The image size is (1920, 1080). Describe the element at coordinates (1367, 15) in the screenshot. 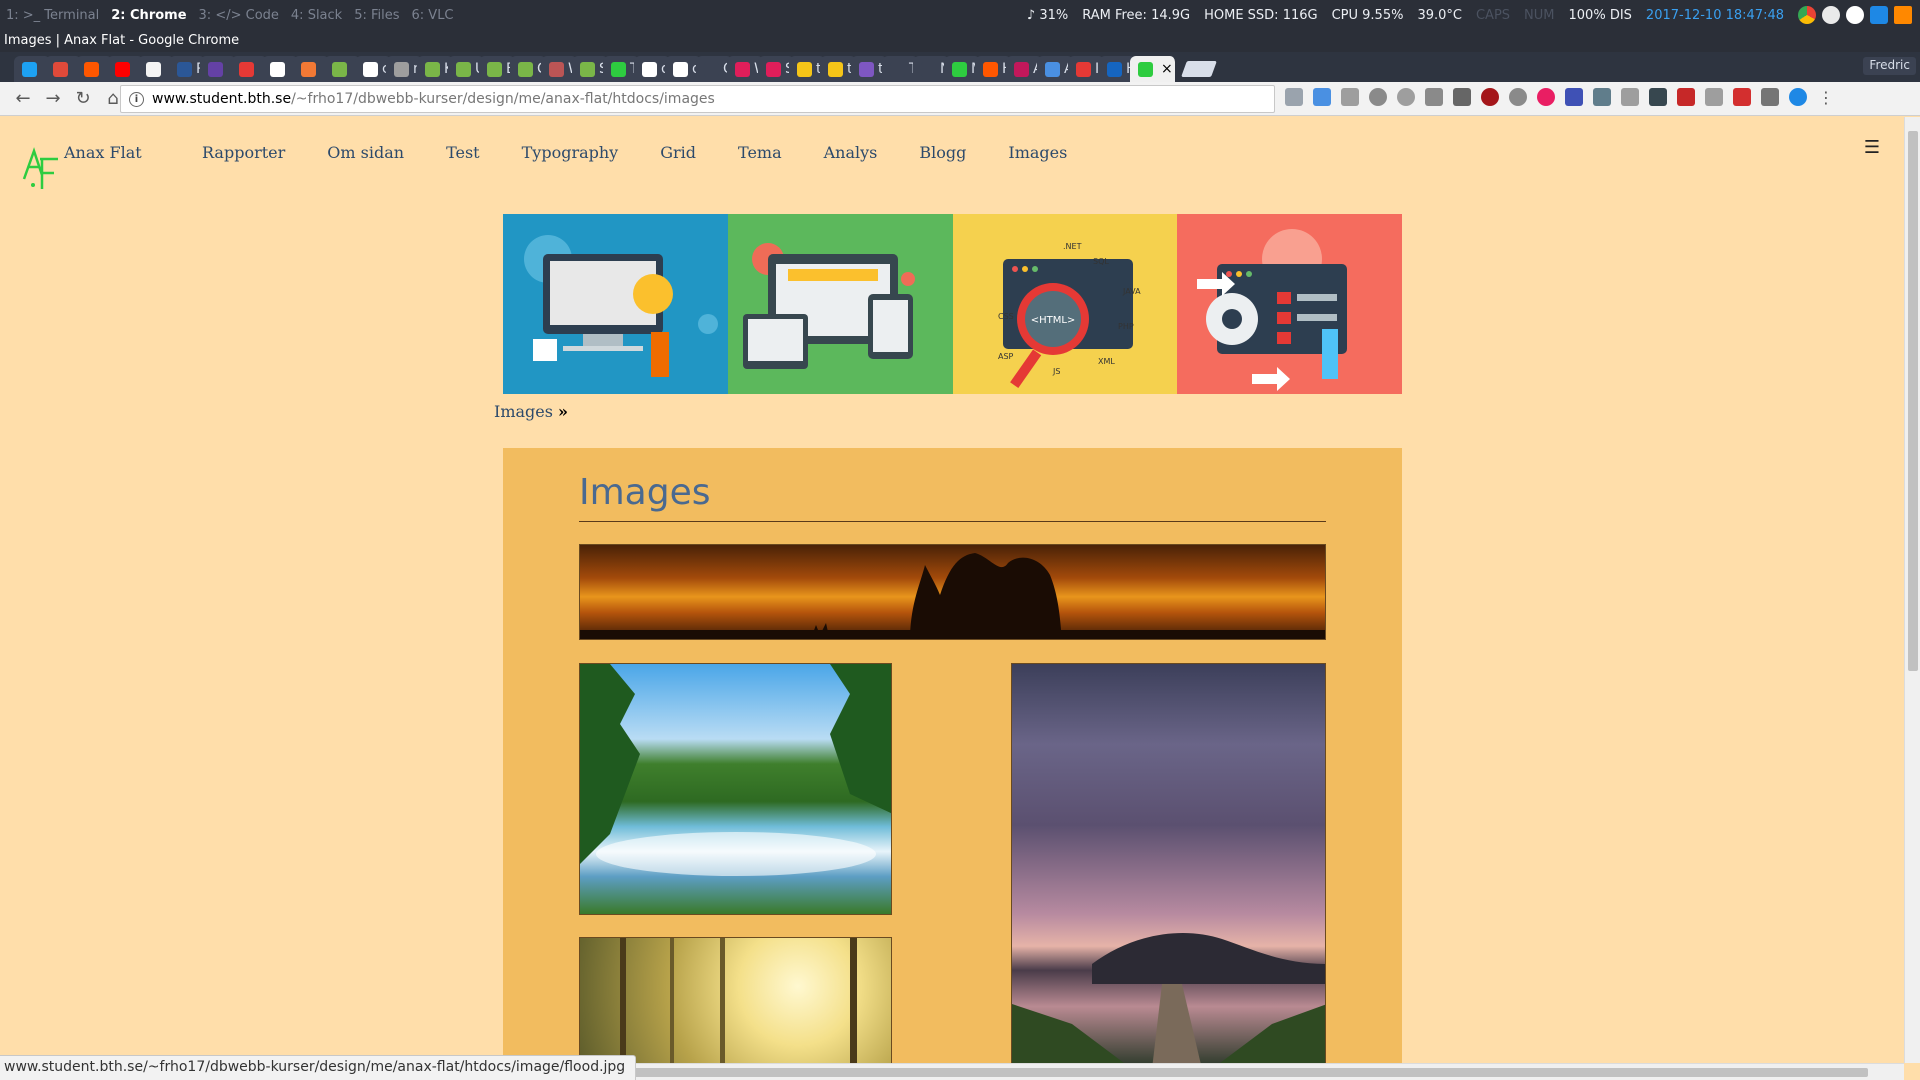

I see `cpu-indicator: CPU 9.55%` at that location.